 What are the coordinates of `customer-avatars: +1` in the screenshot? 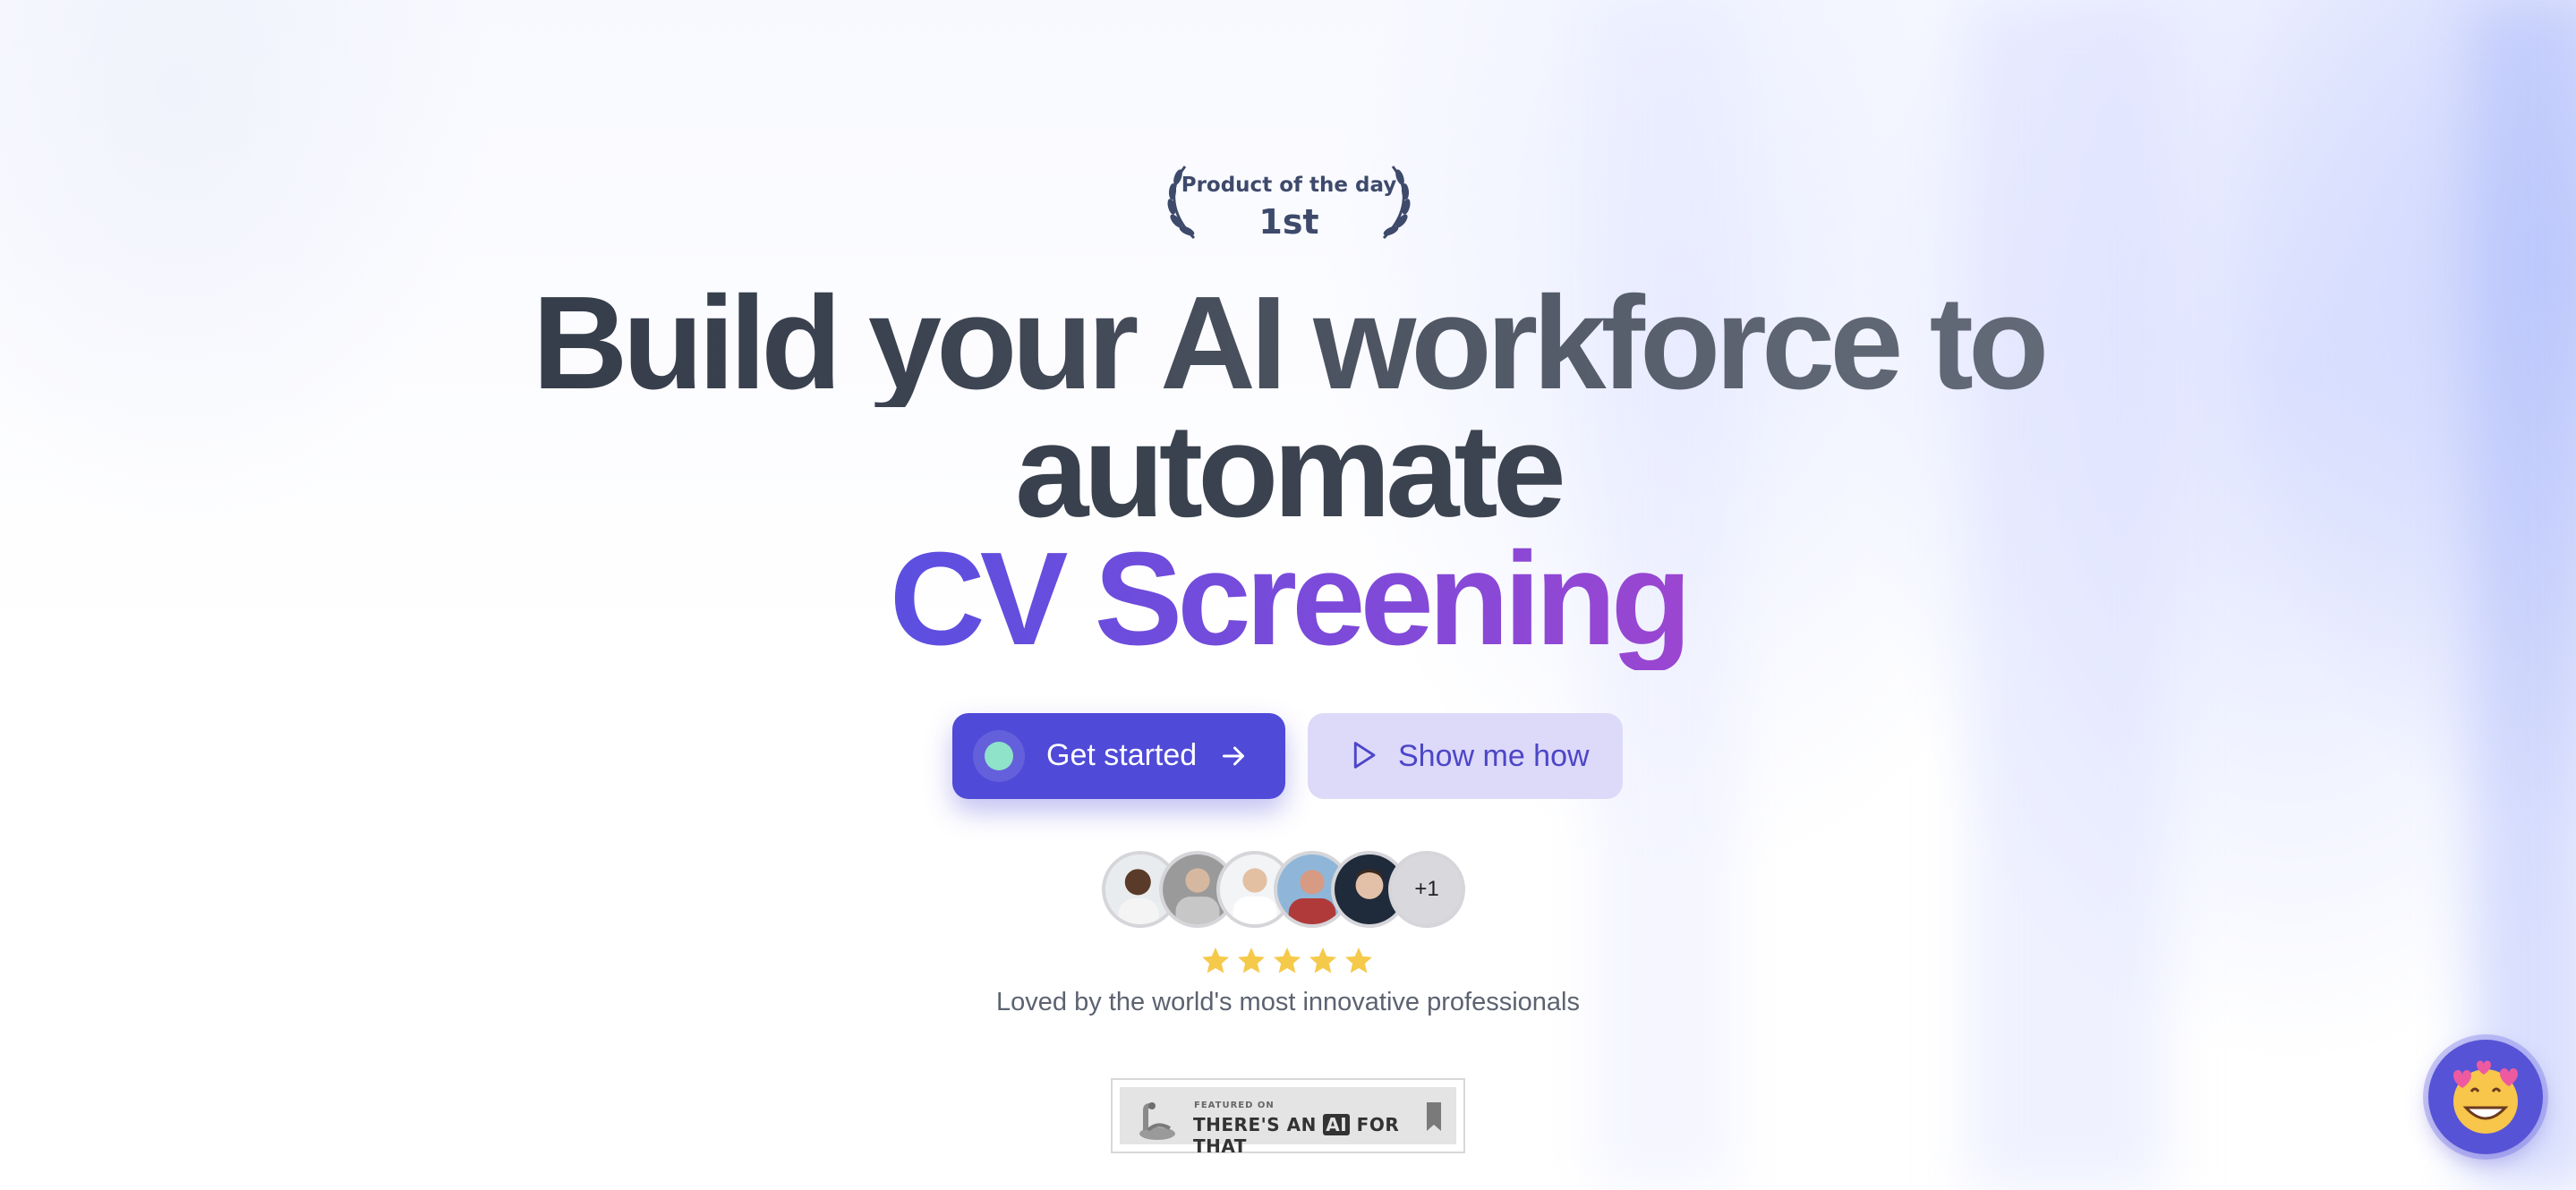 It's located at (1290, 892).